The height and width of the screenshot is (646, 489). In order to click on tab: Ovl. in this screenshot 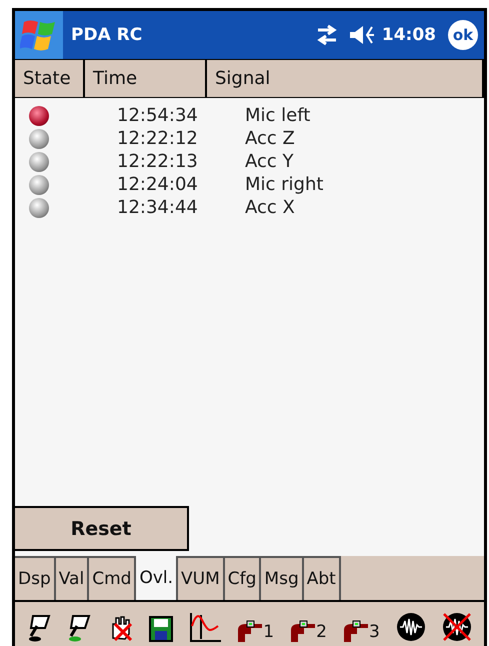, I will do `click(157, 578)`.